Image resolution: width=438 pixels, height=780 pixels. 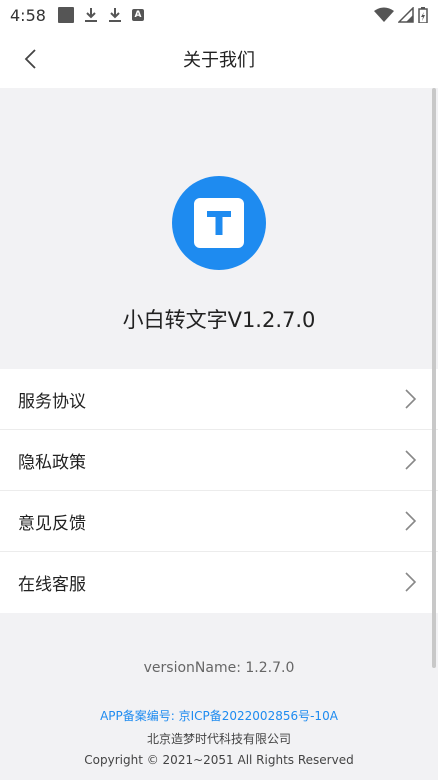 I want to click on t-logo-icon, so click(x=219, y=223).